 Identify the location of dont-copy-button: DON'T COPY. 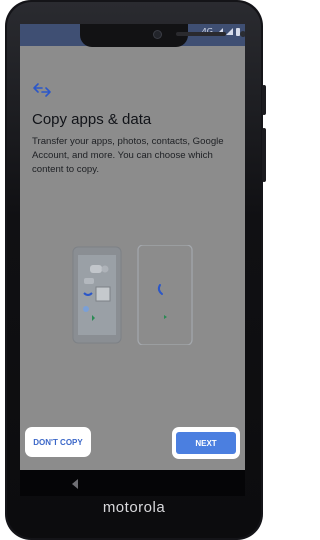
(58, 442).